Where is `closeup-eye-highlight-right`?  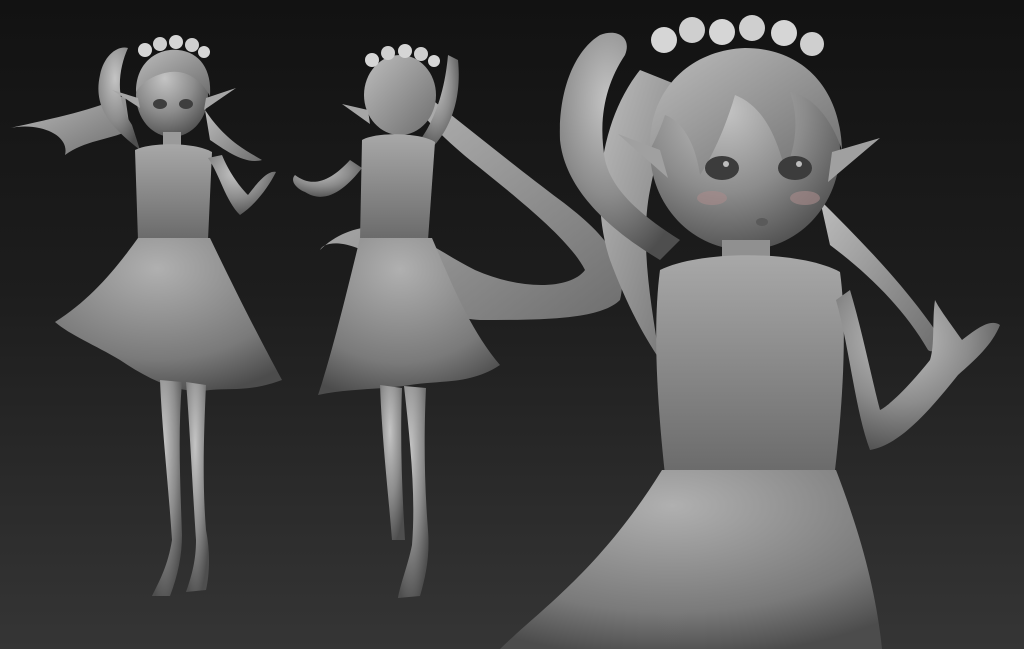 closeup-eye-highlight-right is located at coordinates (799, 164).